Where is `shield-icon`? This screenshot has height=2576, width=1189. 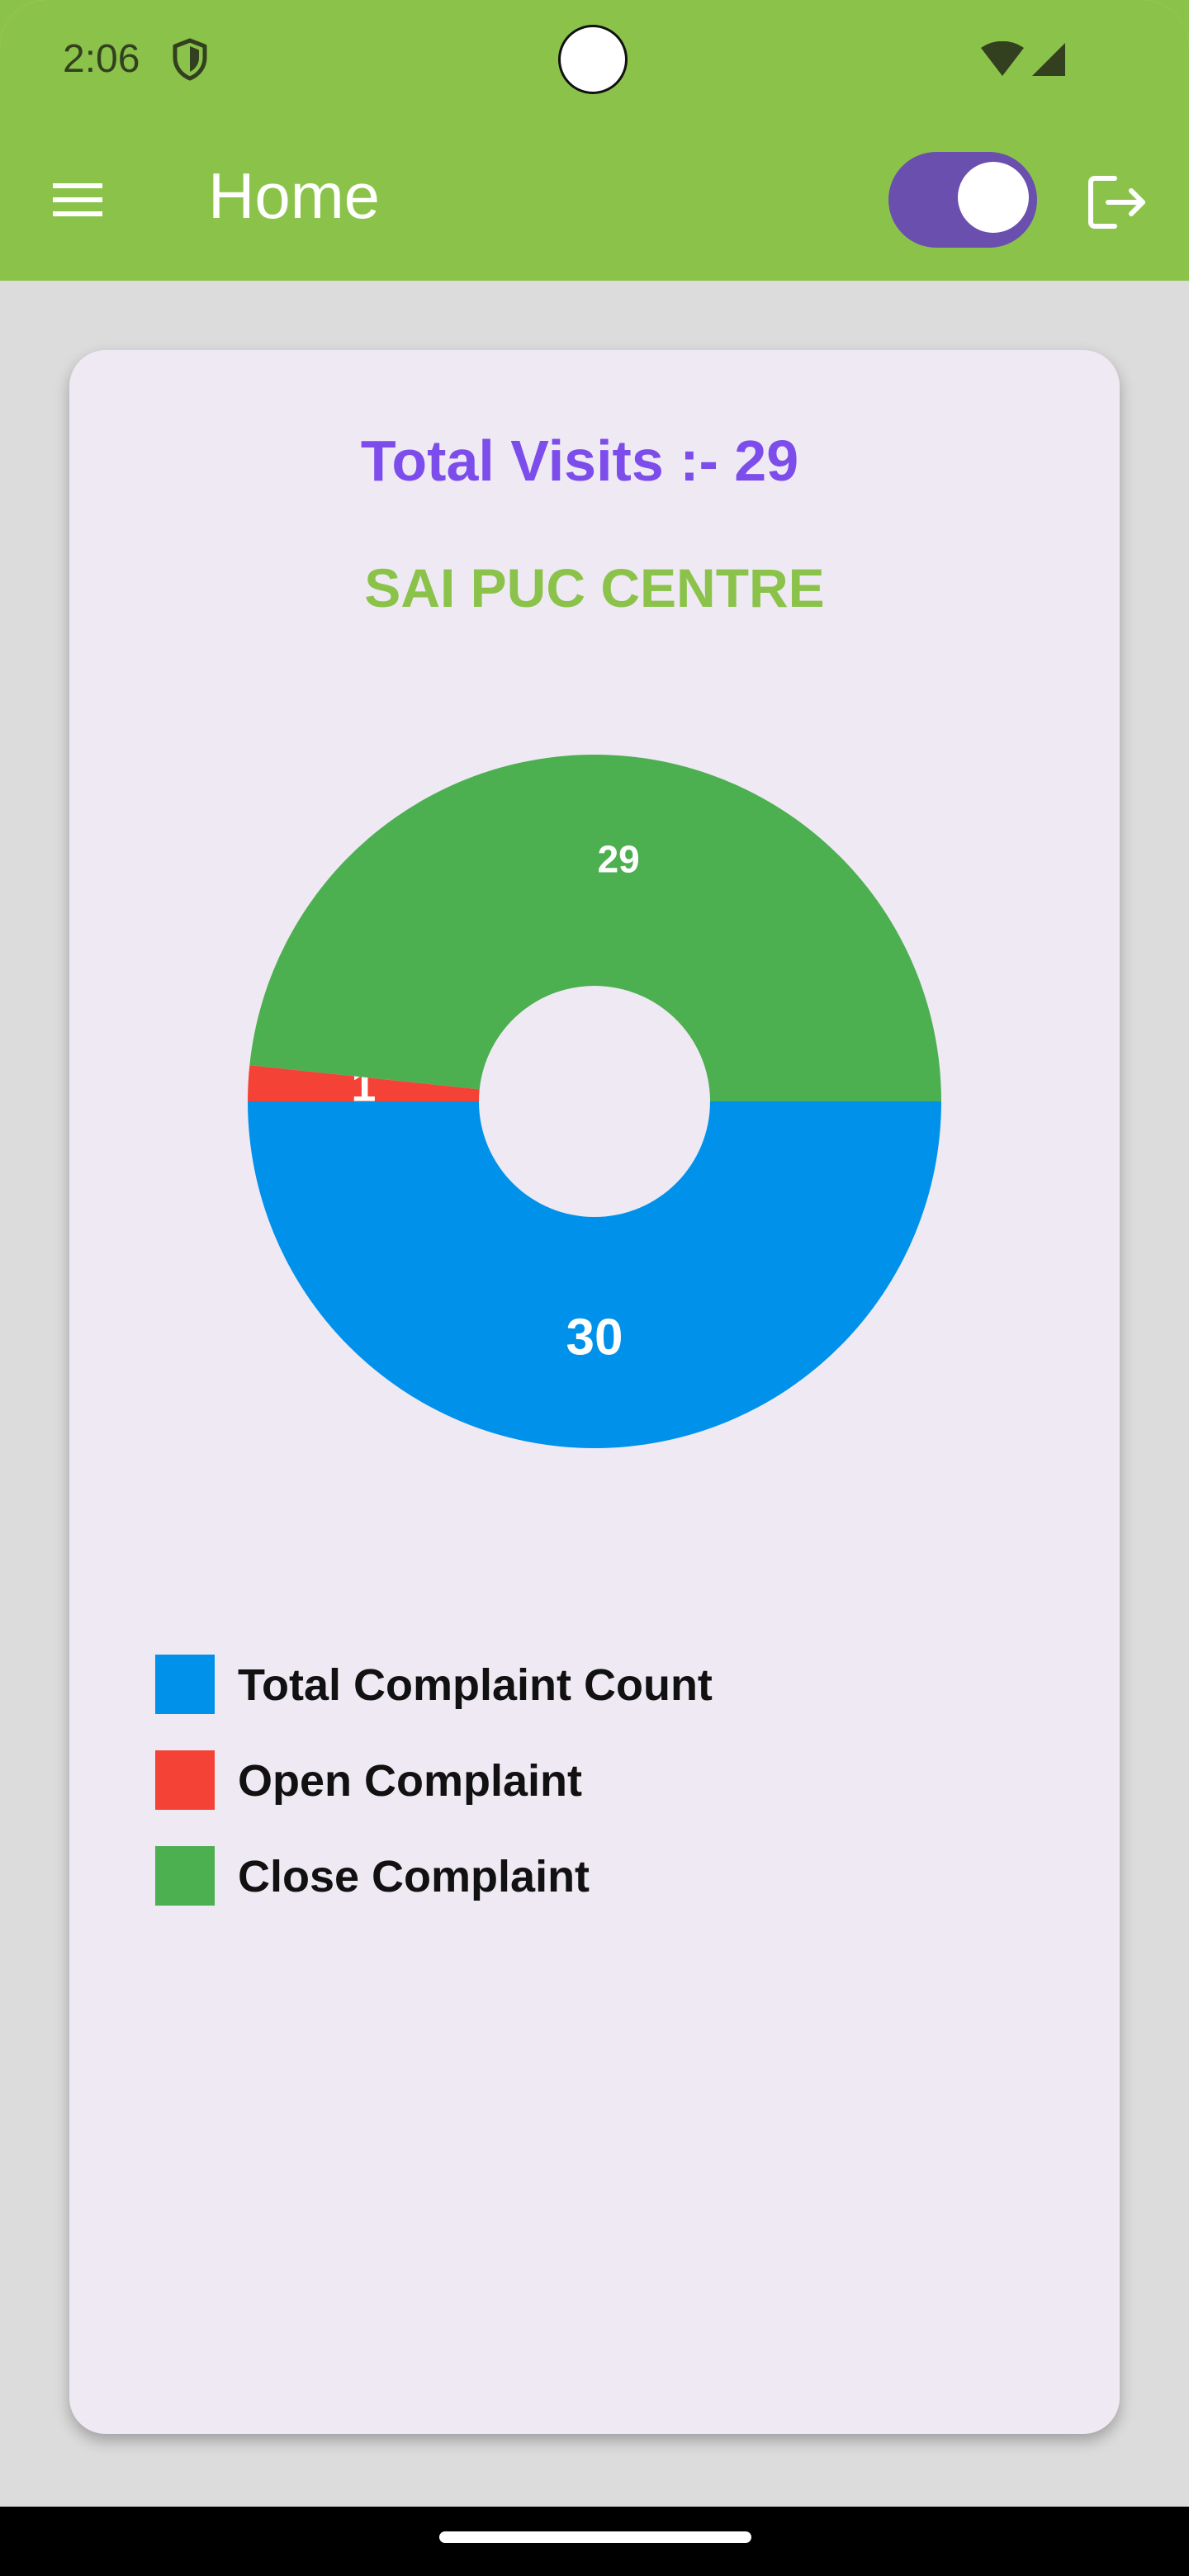 shield-icon is located at coordinates (190, 59).